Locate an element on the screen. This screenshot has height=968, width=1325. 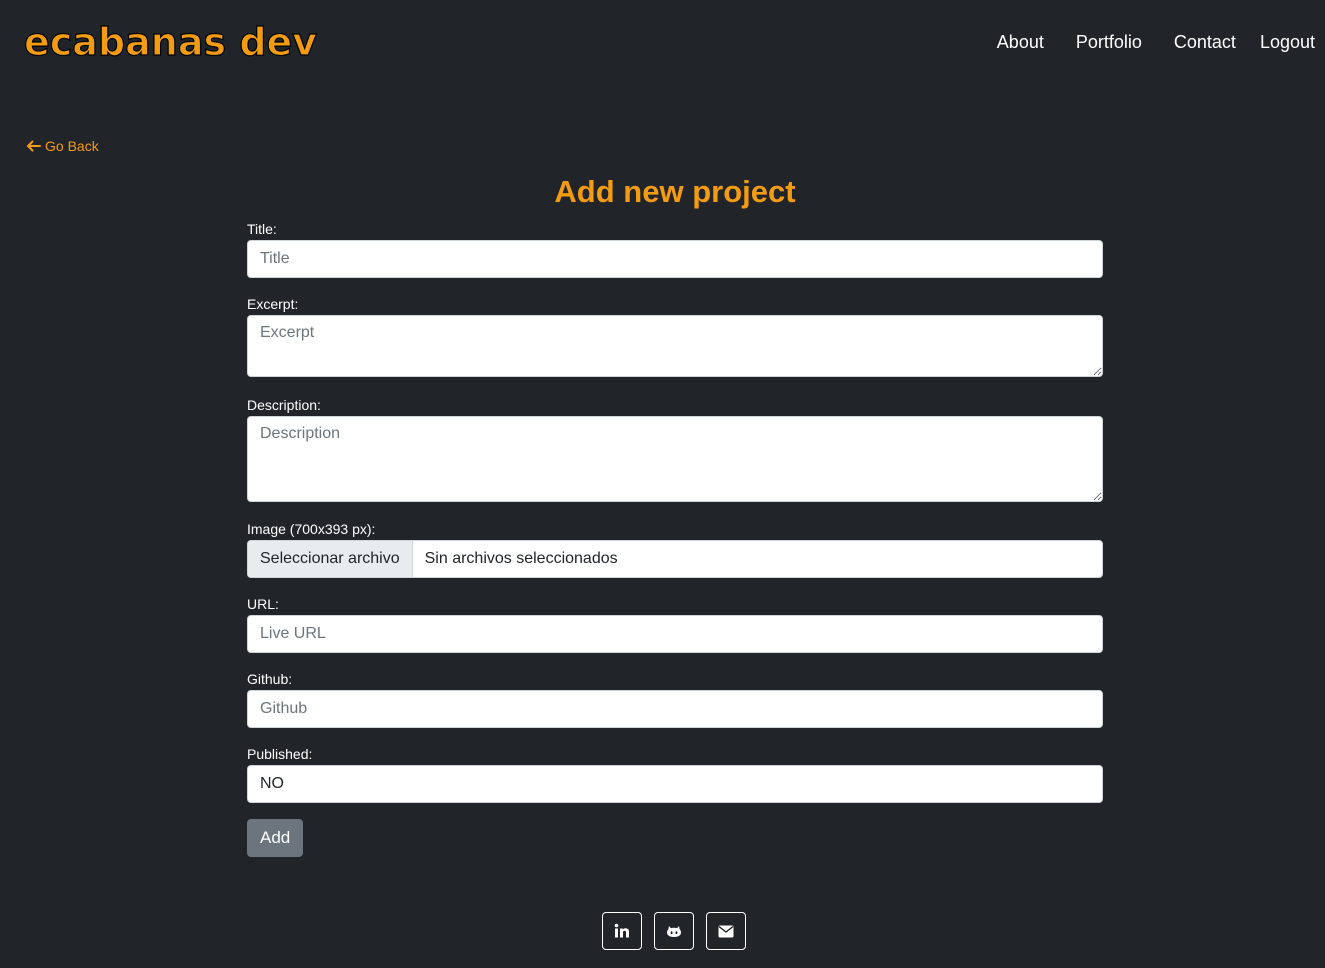
github-input is located at coordinates (675, 709).